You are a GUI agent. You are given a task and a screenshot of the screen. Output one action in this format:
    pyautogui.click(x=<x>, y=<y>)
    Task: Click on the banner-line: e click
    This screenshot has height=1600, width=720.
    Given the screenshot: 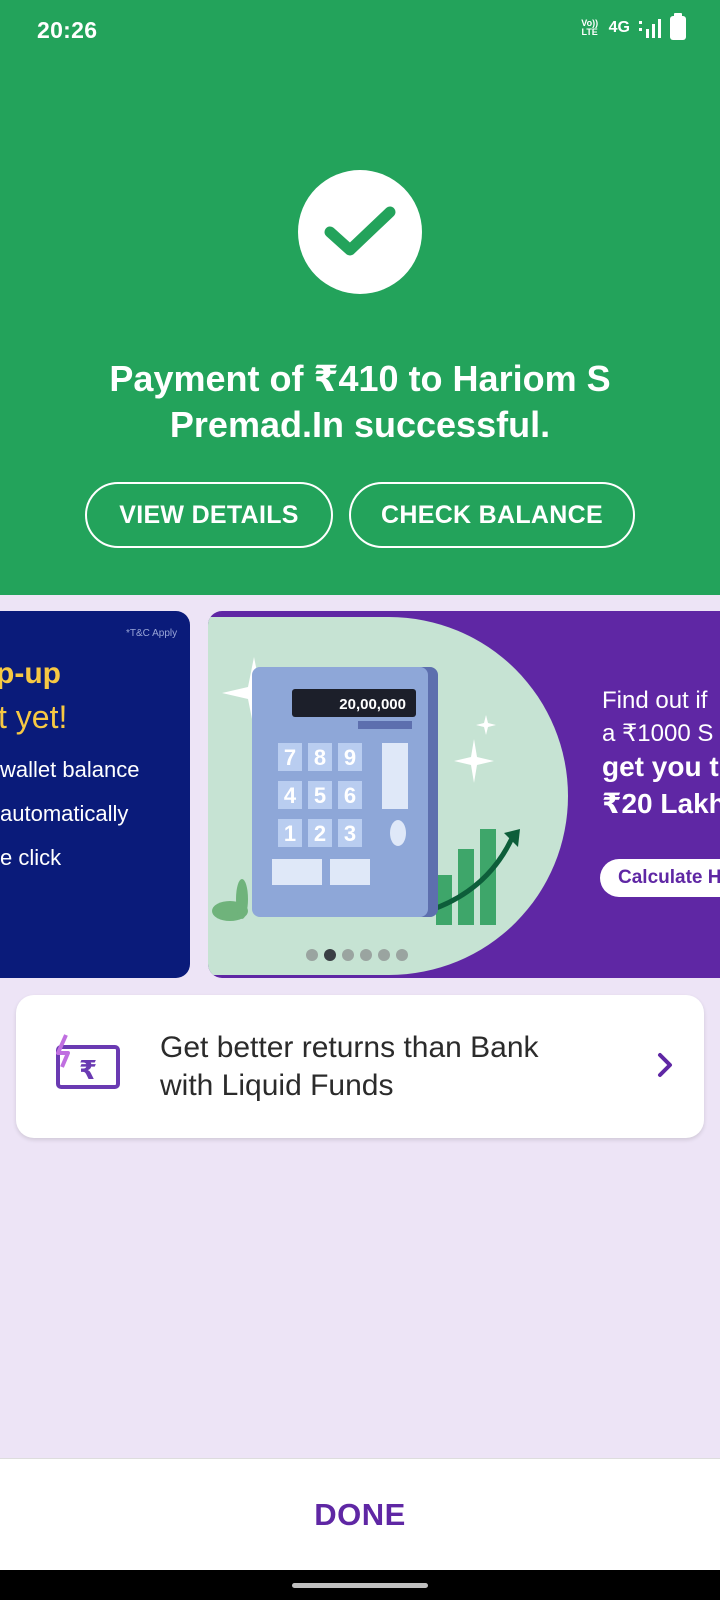 What is the action you would take?
    pyautogui.click(x=31, y=857)
    